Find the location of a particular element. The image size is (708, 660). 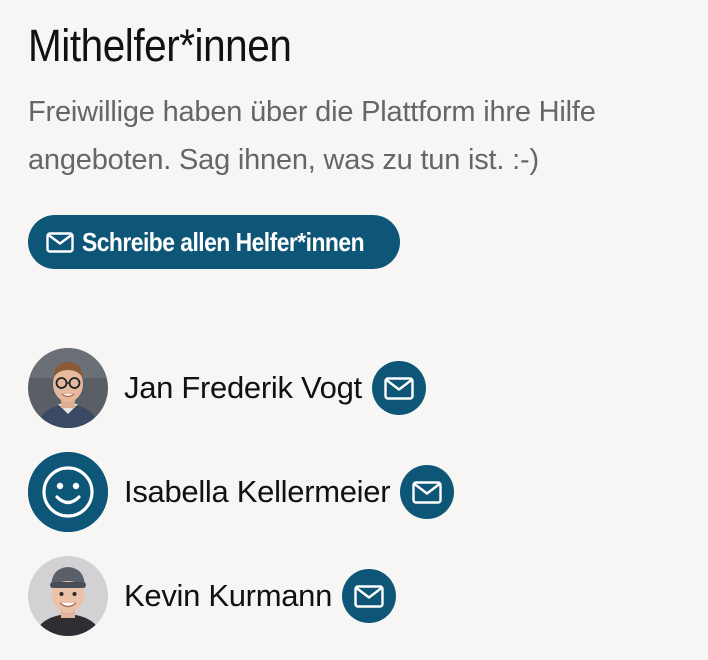

helper-name: Kevin Kurmann is located at coordinates (228, 595).